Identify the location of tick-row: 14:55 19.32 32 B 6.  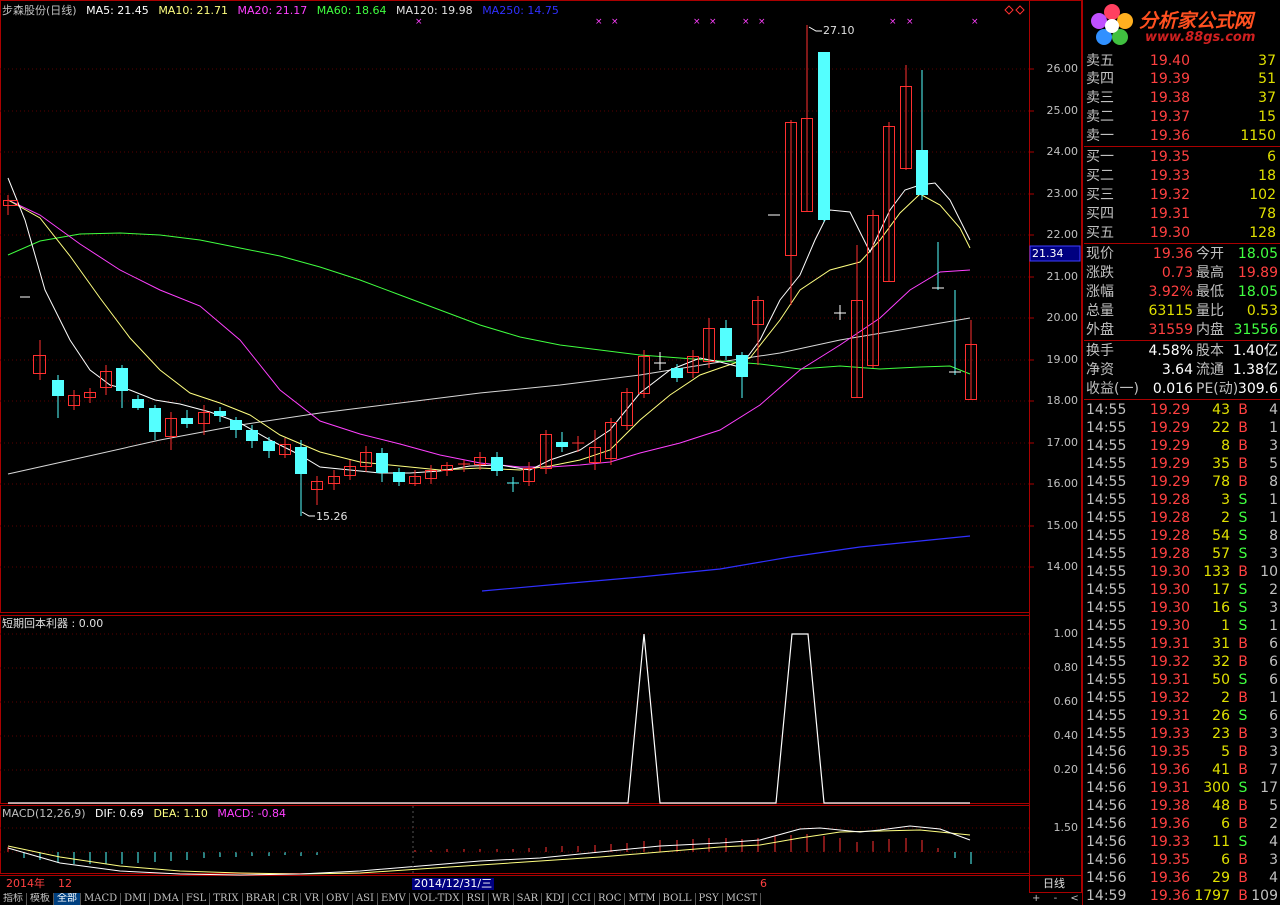
(1182, 662).